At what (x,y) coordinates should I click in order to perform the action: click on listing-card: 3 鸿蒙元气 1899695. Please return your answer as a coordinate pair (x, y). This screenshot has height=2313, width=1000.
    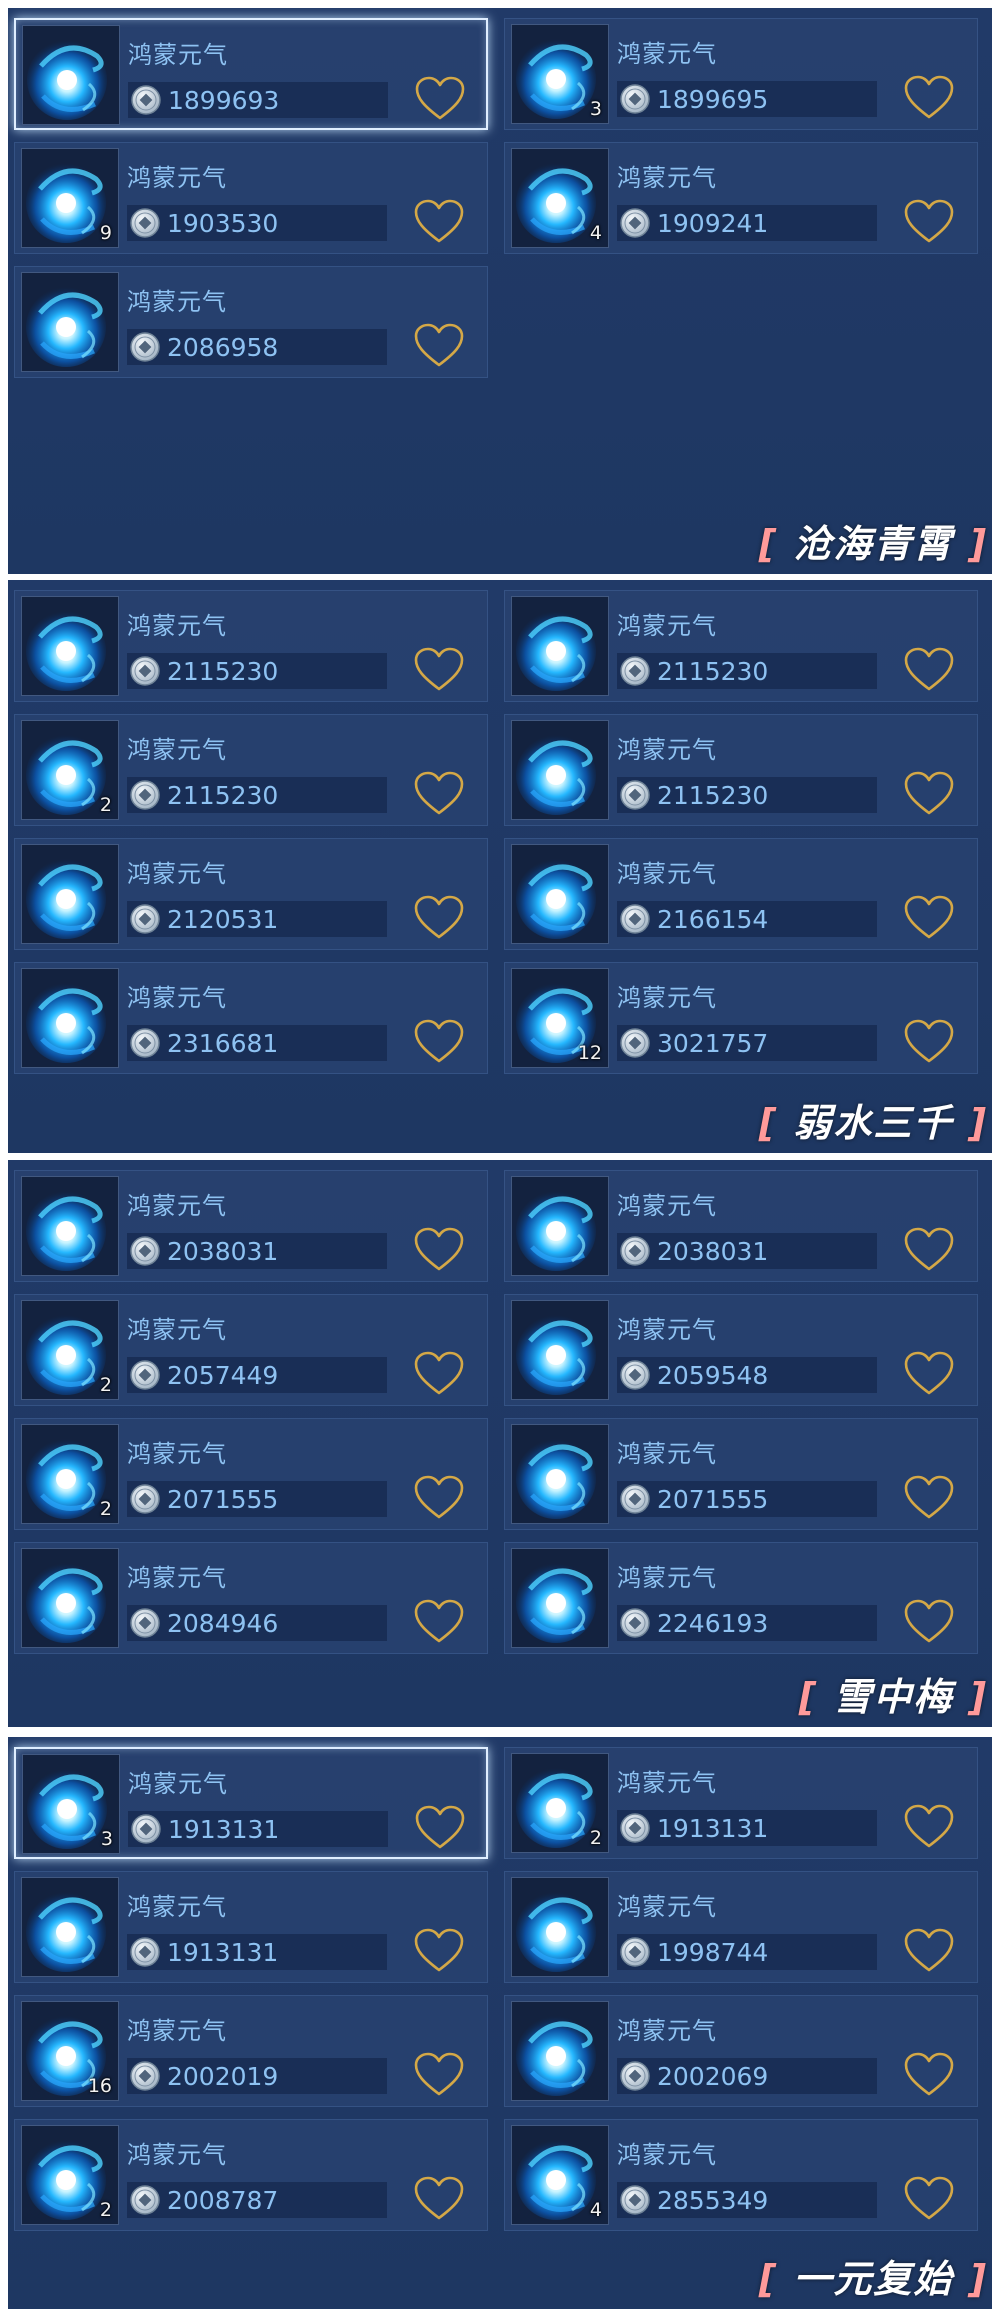
    Looking at the image, I should click on (741, 74).